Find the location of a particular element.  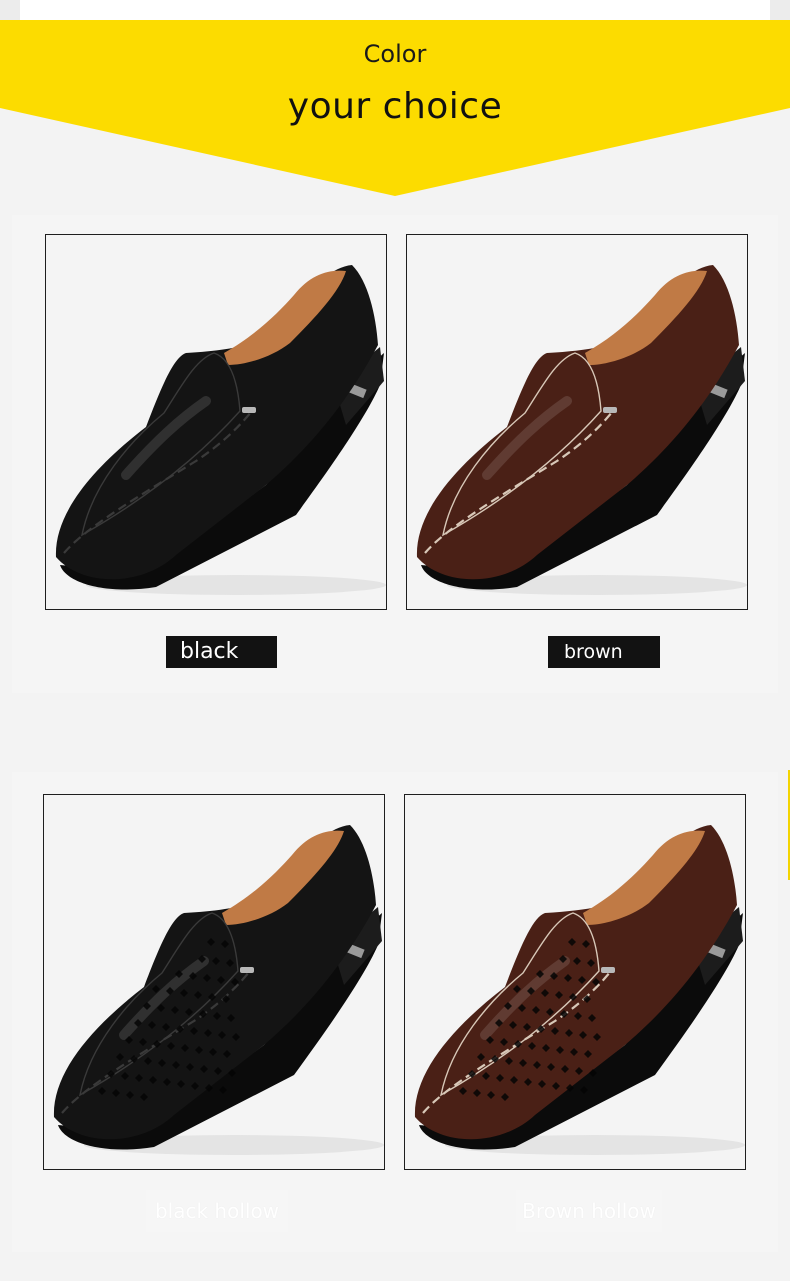

variant-label-black: black is located at coordinates (221, 652).